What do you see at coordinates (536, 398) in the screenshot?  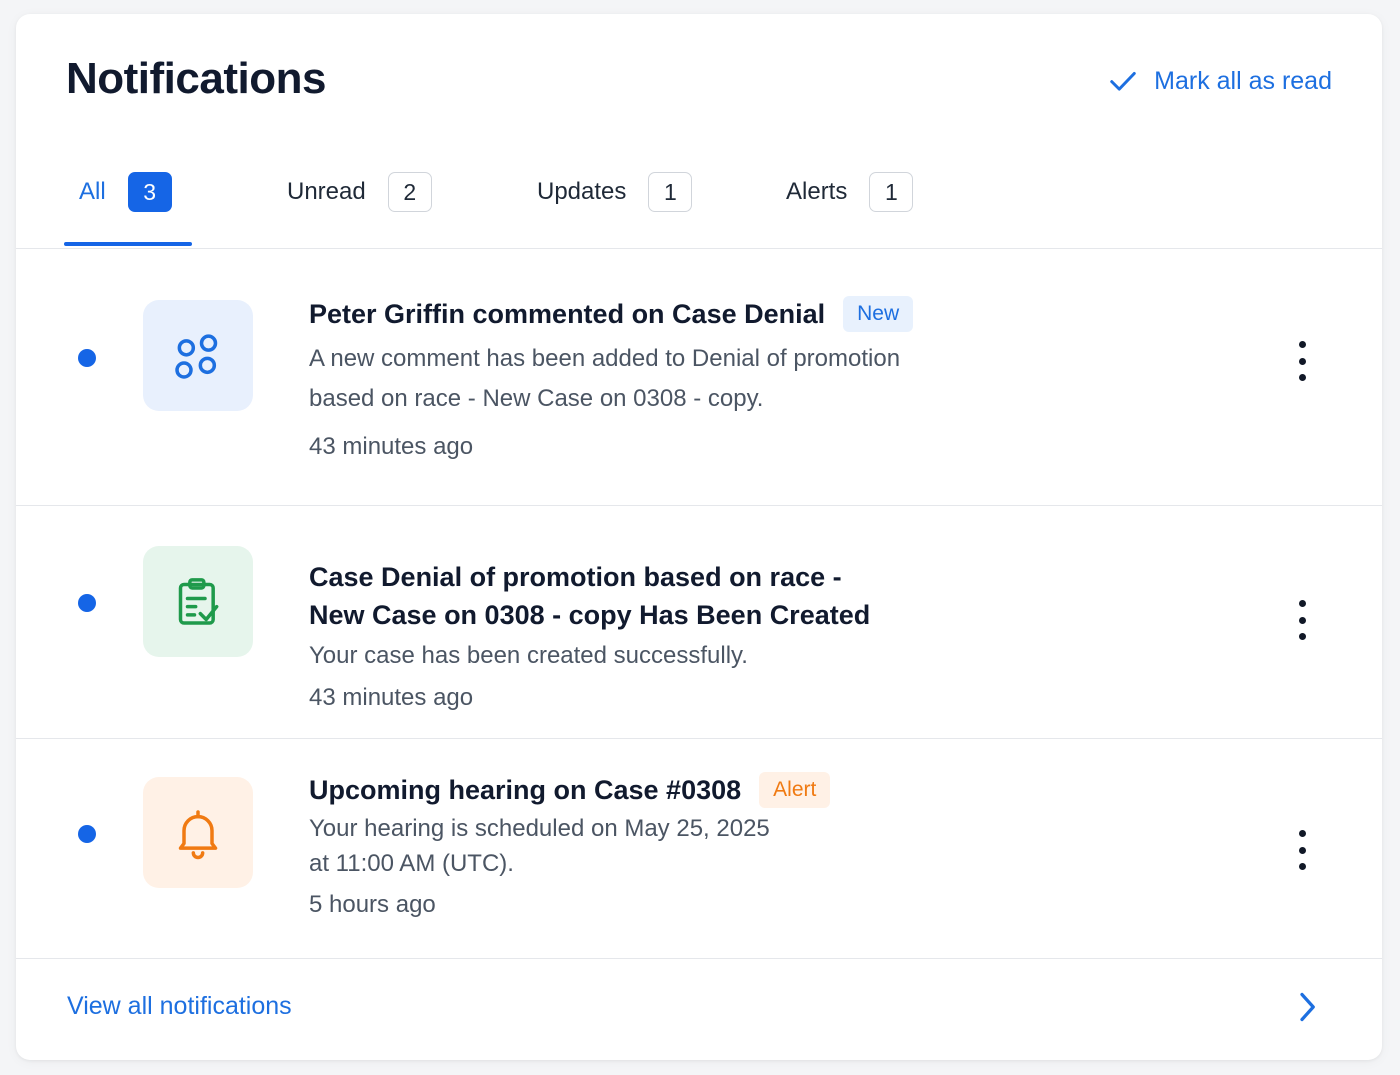 I see `description-line: based on race - New Case on 0308 - copy.` at bounding box center [536, 398].